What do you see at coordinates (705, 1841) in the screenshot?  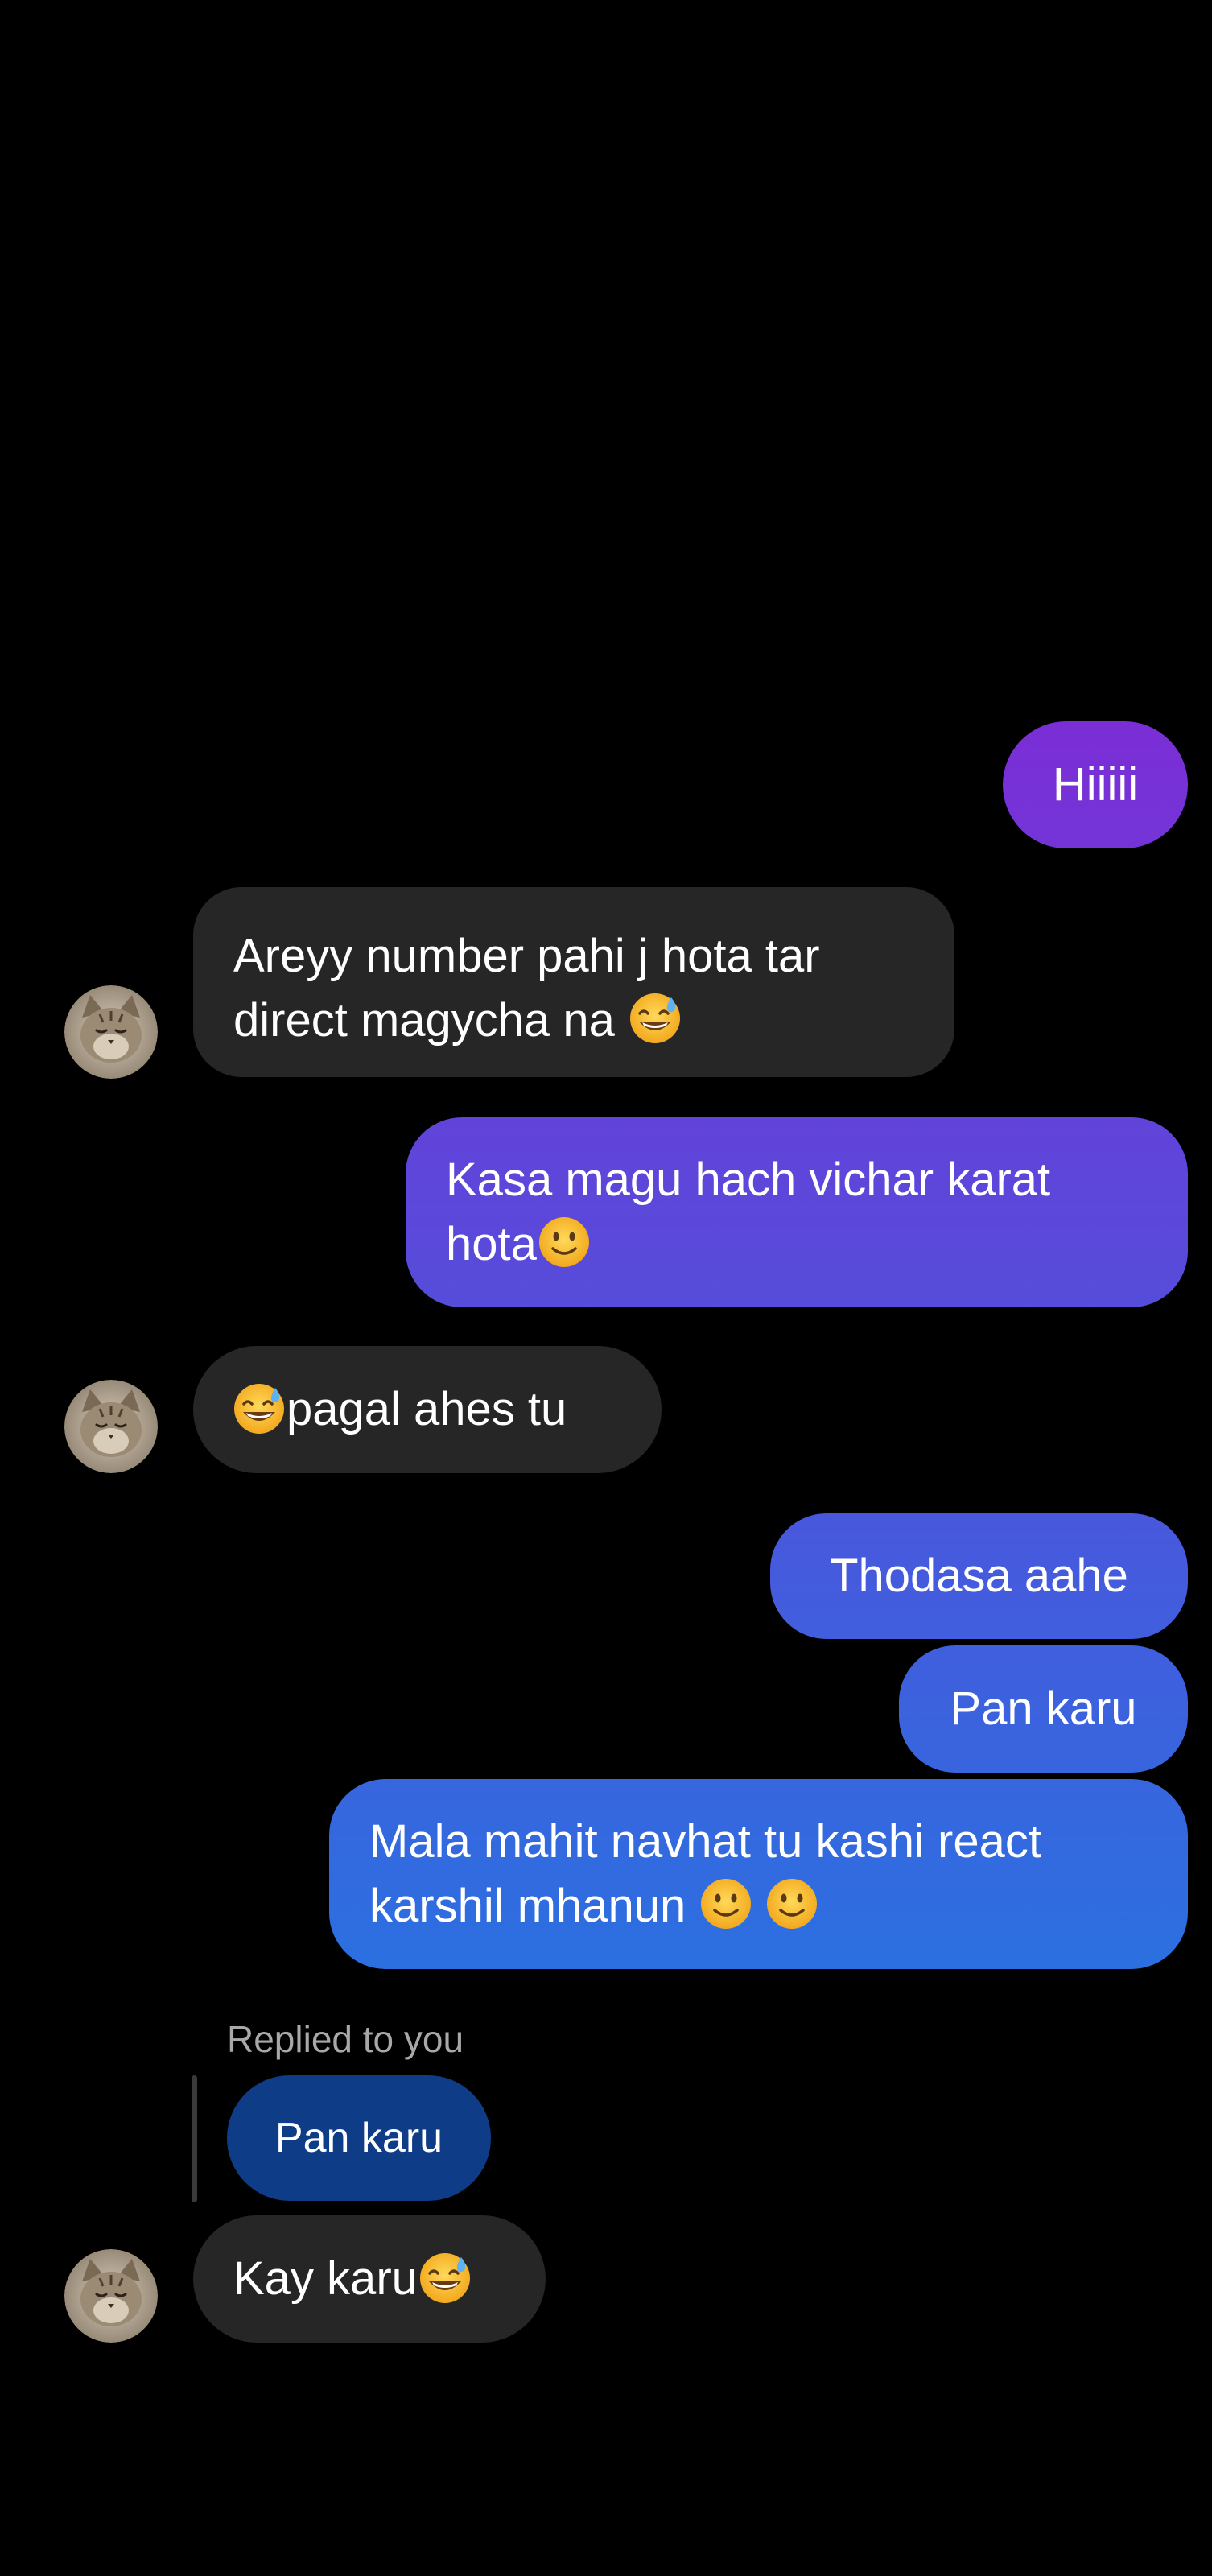 I see `message-line: Mala mahit navhat tu kashi react` at bounding box center [705, 1841].